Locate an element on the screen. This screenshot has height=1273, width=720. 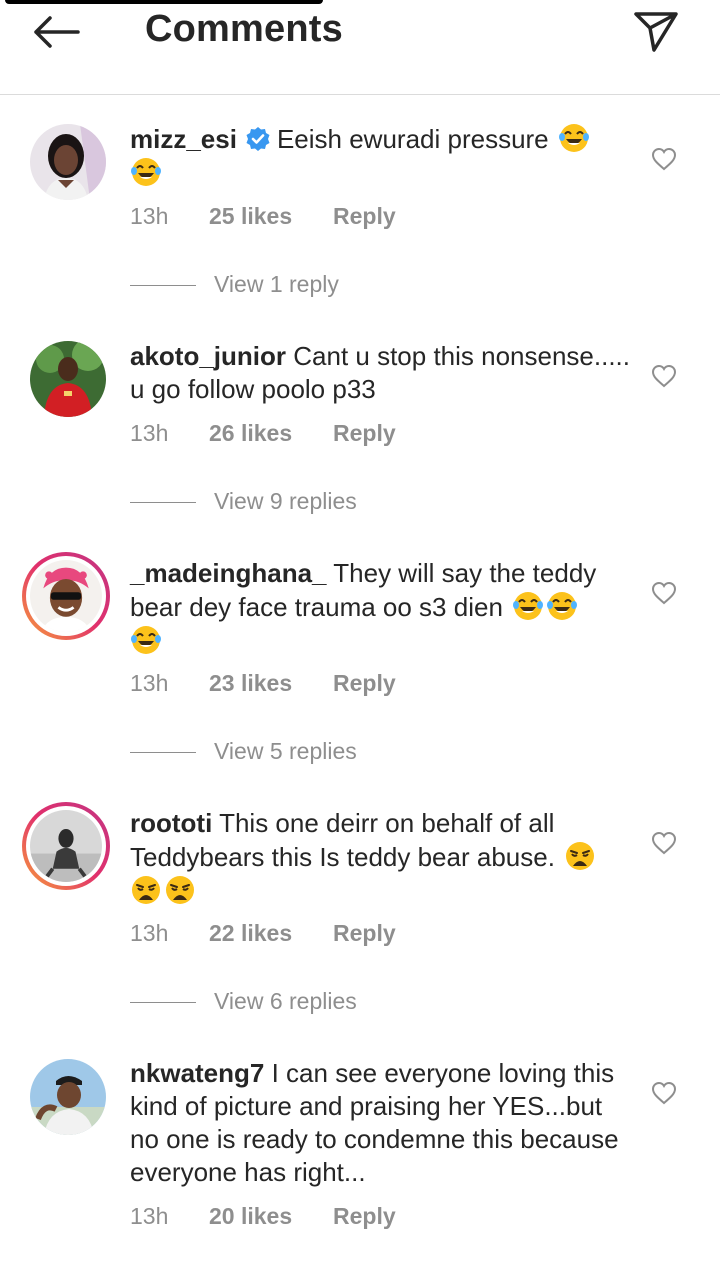
comment-text: Eeish ewuradi pressure is located at coordinates (412, 139).